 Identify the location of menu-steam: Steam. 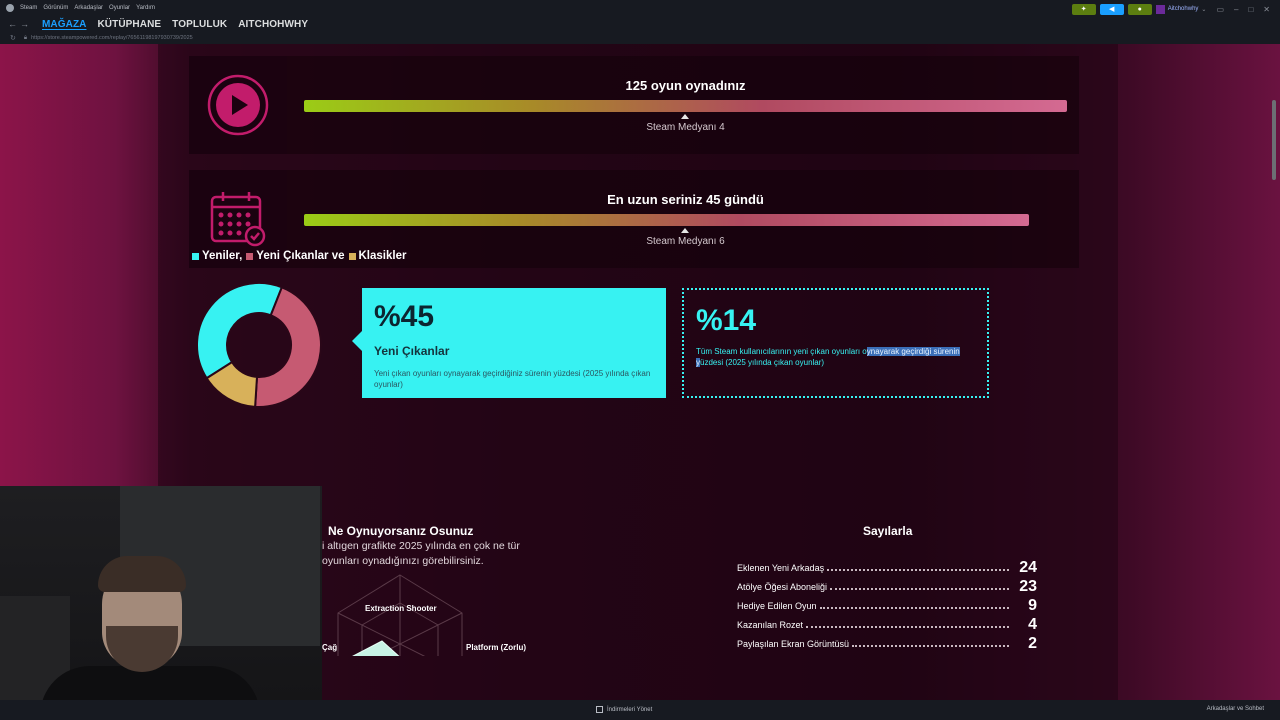
(28, 8).